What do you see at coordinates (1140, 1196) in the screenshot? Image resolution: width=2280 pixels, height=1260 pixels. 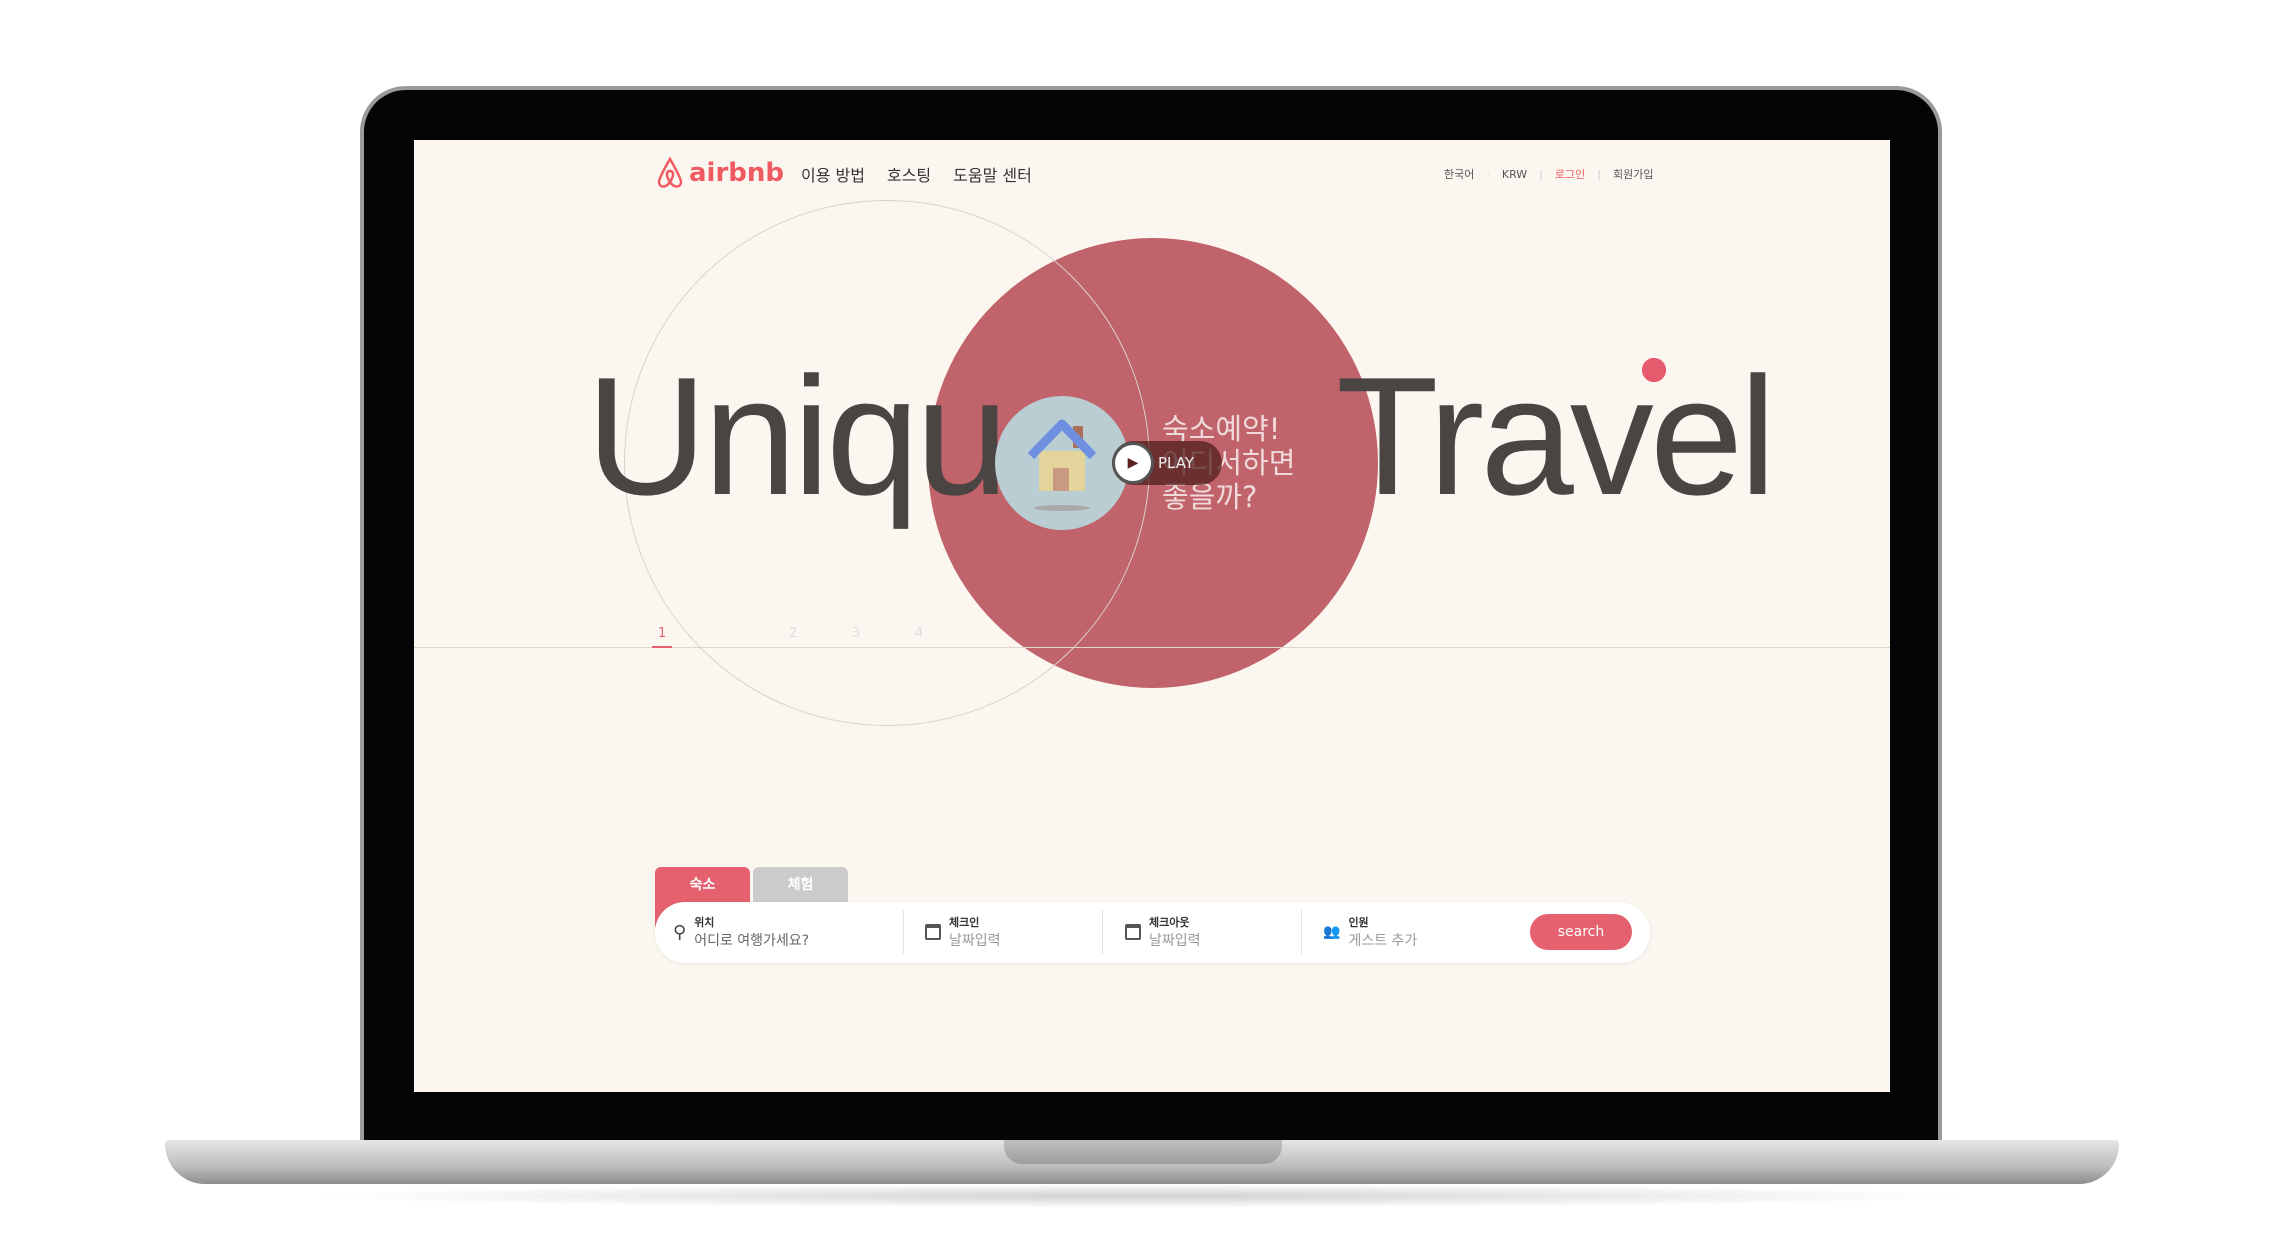 I see `laptop-shadow` at bounding box center [1140, 1196].